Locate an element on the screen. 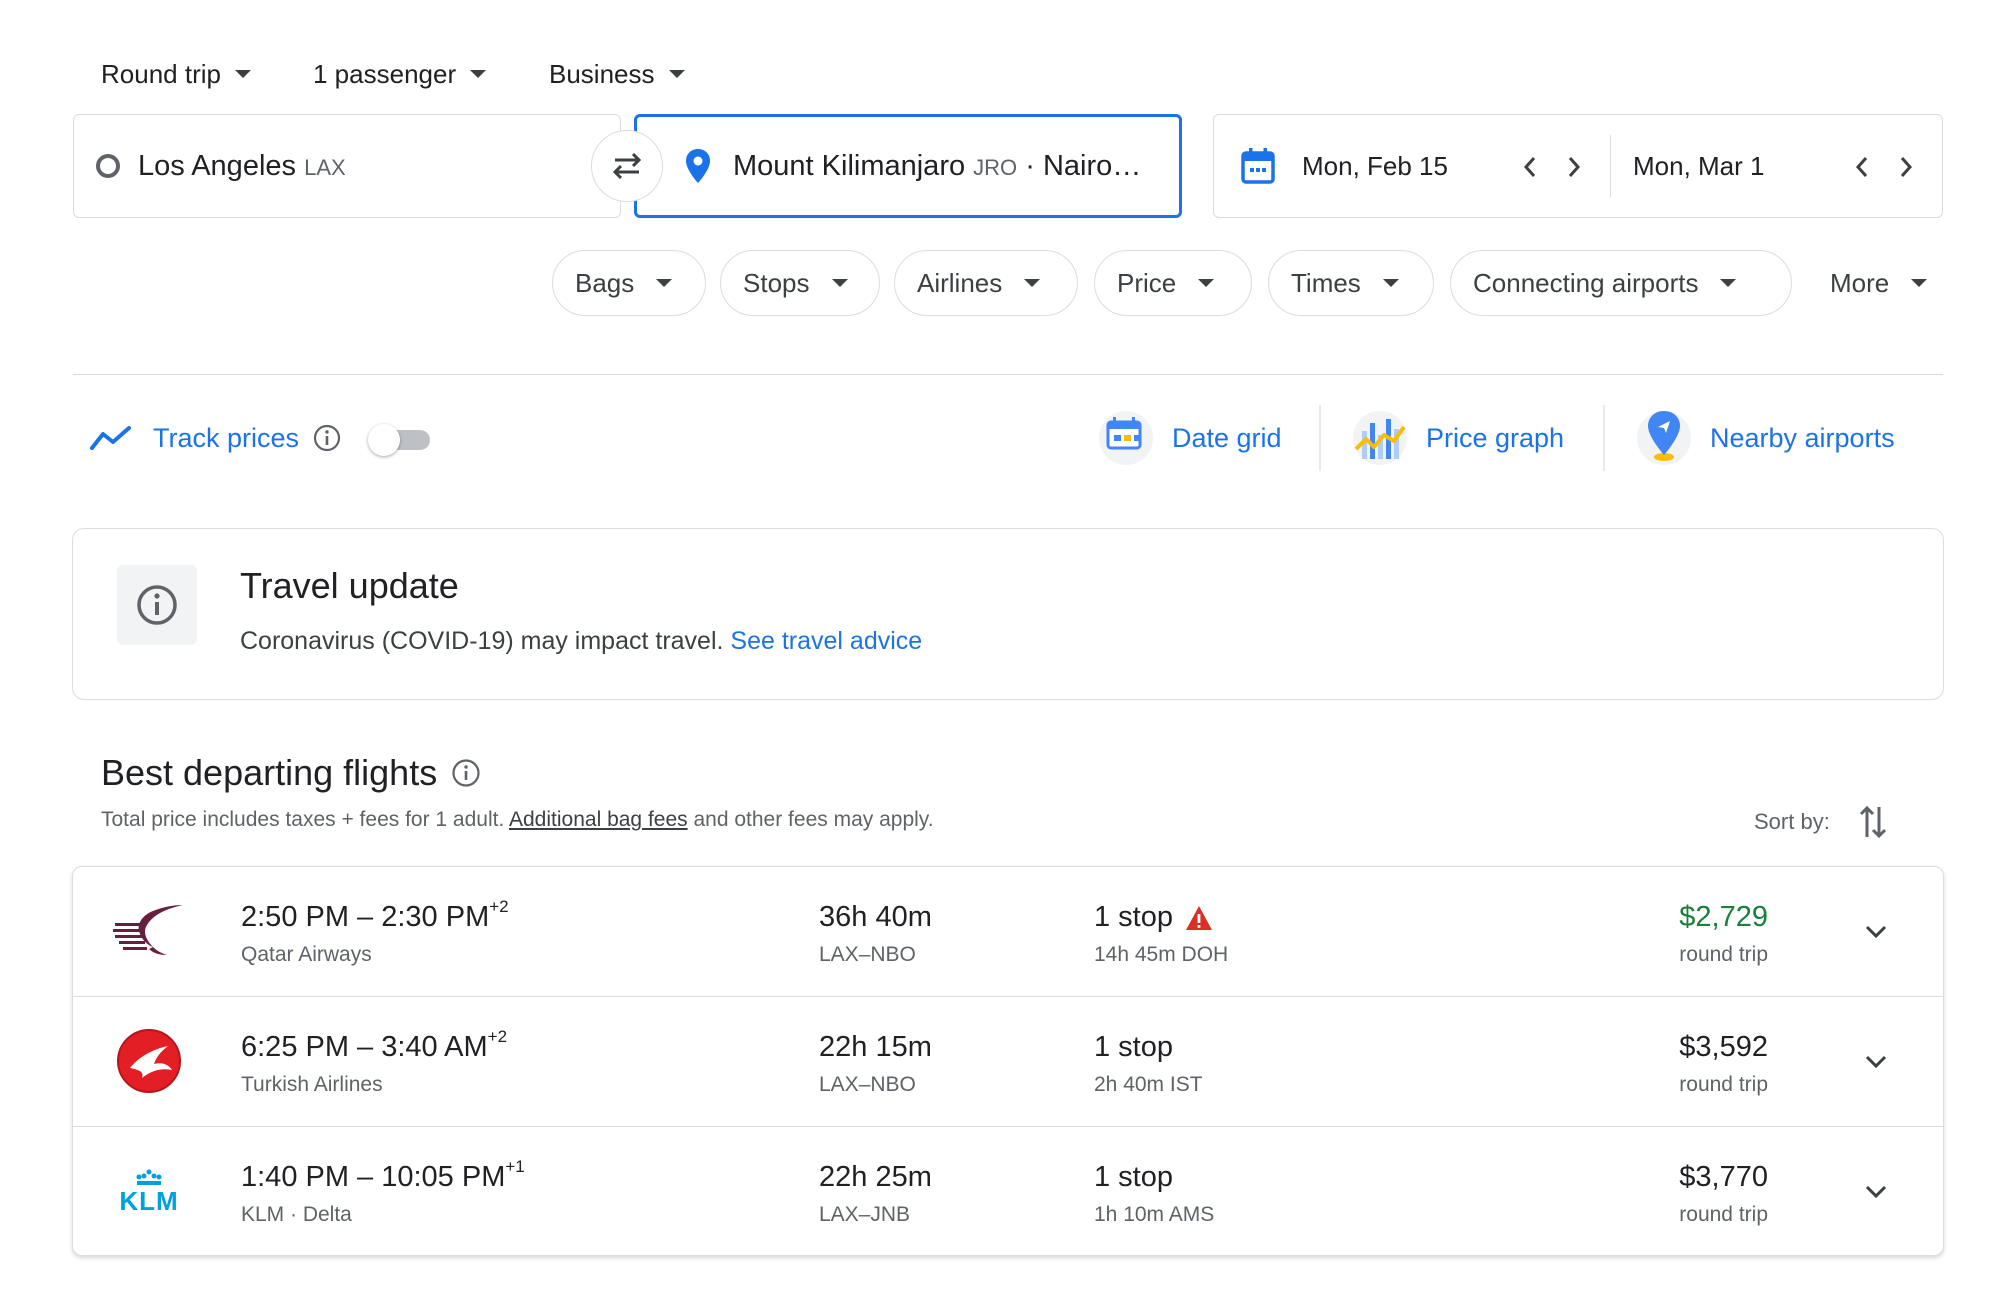  price-graph-icon is located at coordinates (1380, 438).